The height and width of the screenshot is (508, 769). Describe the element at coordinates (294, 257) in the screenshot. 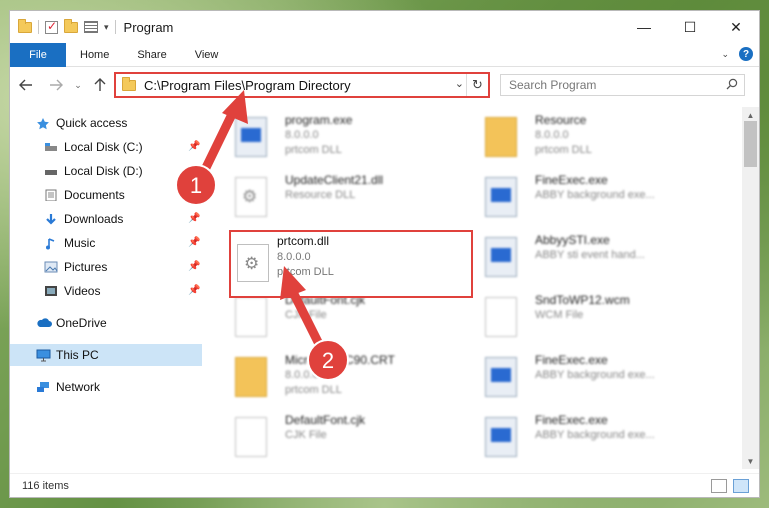

I see `file-version: 8.0.0.0` at that location.